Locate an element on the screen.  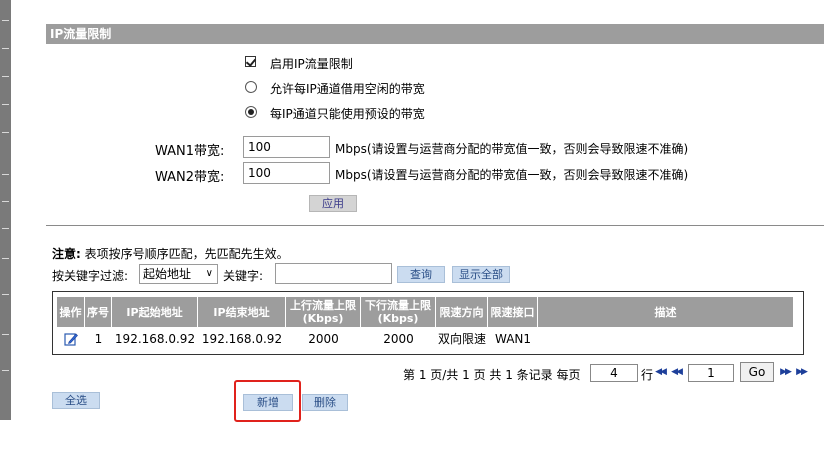
filter-field-value: 起始地址 is located at coordinates (167, 274).